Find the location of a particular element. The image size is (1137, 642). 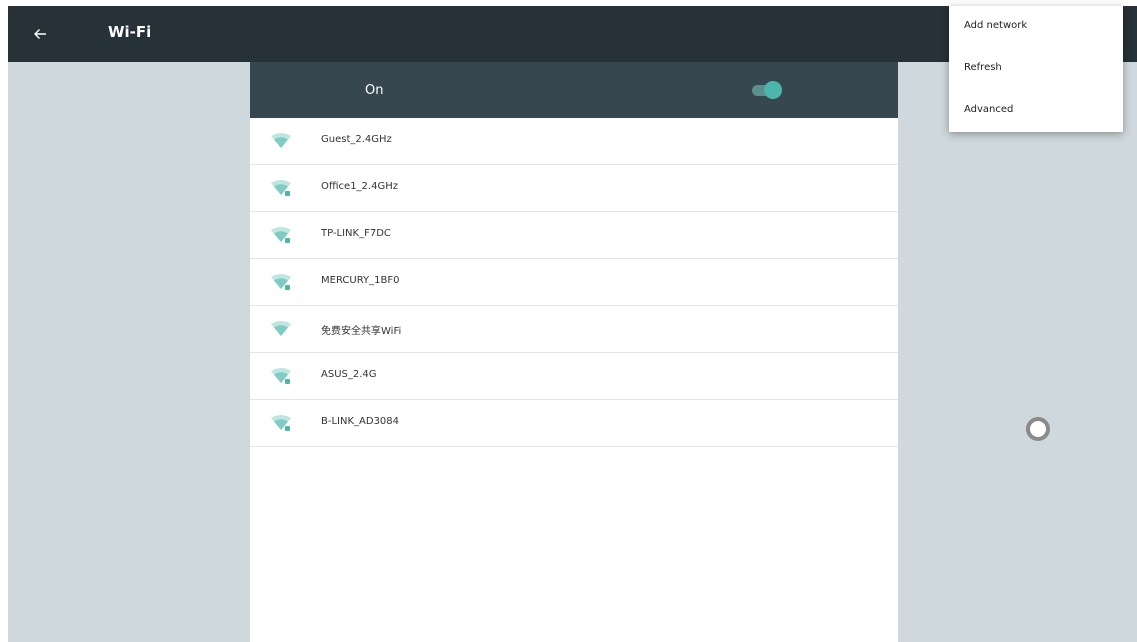

overflow-menu: Add network Refresh Advanced is located at coordinates (1036, 69).